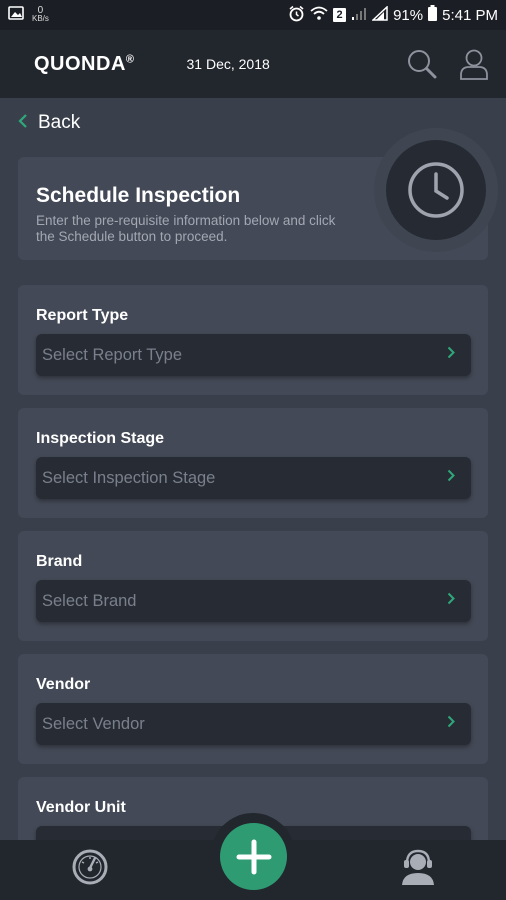 The image size is (506, 900). What do you see at coordinates (253, 724) in the screenshot?
I see `vendor-select: Select Vendor` at bounding box center [253, 724].